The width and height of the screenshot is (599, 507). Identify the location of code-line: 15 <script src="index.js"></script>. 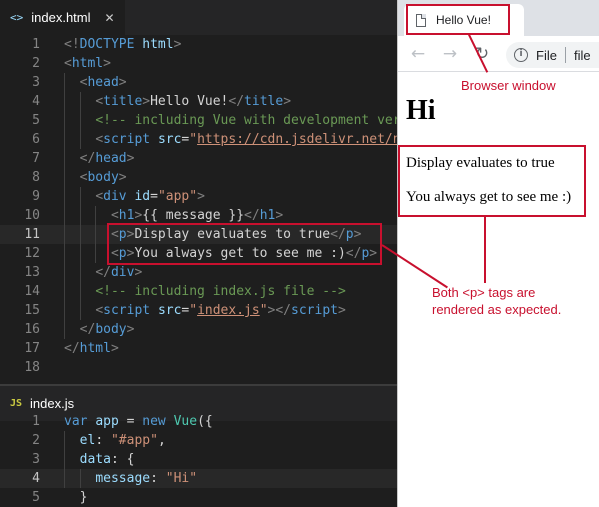
(198, 310).